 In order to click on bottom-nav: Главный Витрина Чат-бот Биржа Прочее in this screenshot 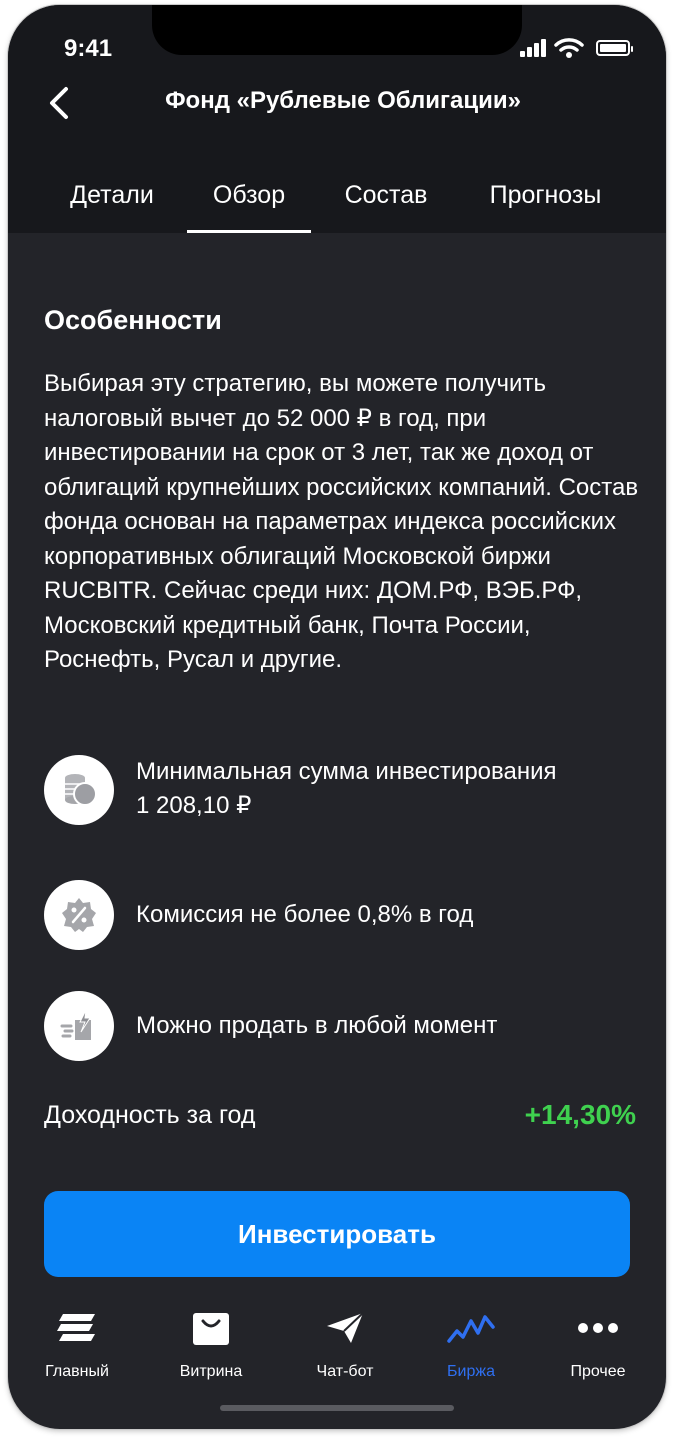, I will do `click(337, 1347)`.